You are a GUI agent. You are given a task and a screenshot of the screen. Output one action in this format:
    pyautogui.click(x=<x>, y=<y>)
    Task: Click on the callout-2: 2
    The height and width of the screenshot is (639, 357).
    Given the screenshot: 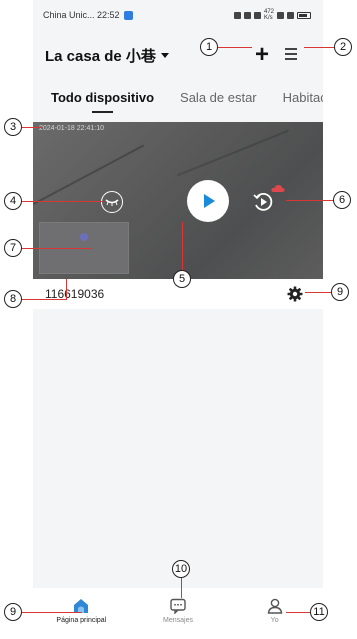 What is the action you would take?
    pyautogui.click(x=343, y=47)
    